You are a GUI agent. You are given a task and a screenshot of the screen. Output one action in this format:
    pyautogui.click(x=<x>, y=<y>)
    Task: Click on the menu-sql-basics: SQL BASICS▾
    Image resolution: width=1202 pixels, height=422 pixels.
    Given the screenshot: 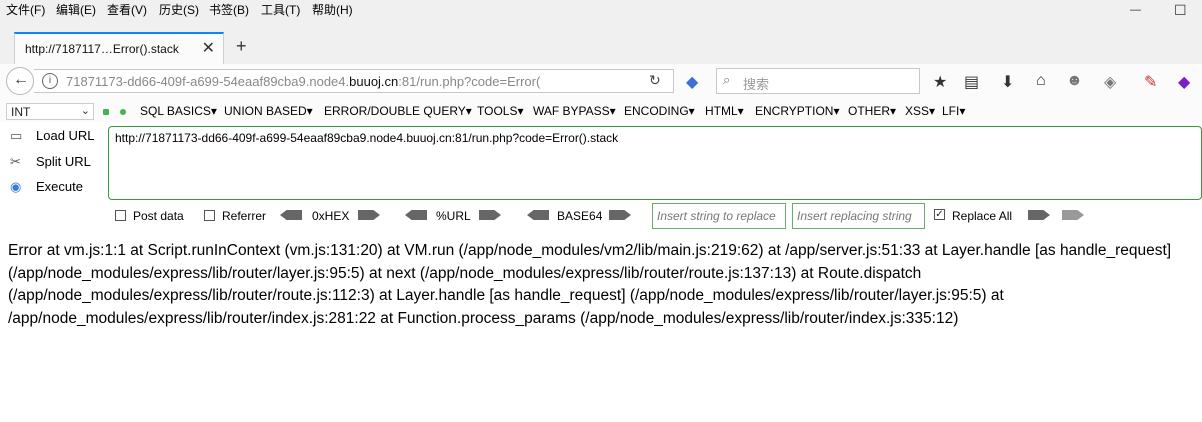 What is the action you would take?
    pyautogui.click(x=178, y=111)
    